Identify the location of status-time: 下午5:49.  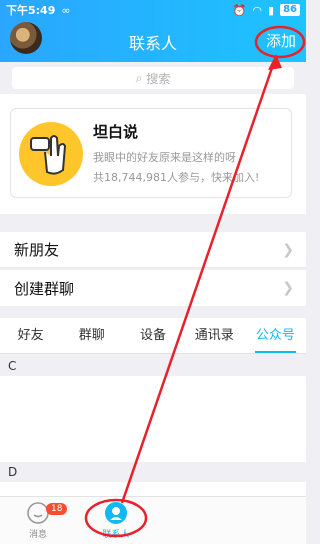
(31, 10).